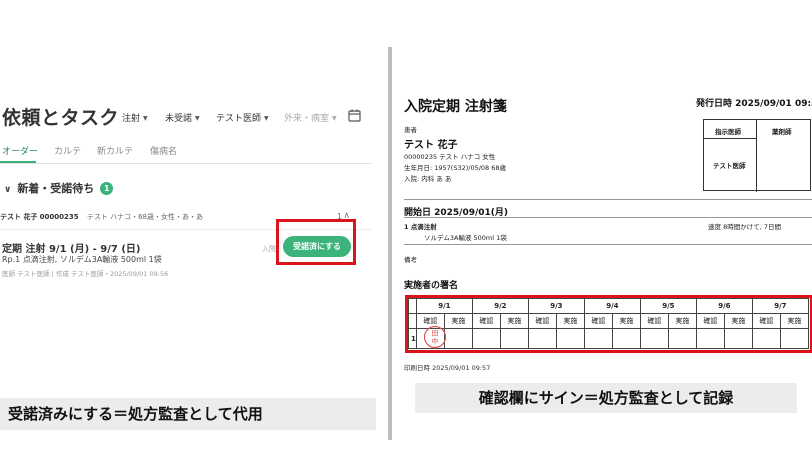 The height and width of the screenshot is (450, 812). What do you see at coordinates (420, 227) in the screenshot?
I see `rx-line: 1 点滴注射` at bounding box center [420, 227].